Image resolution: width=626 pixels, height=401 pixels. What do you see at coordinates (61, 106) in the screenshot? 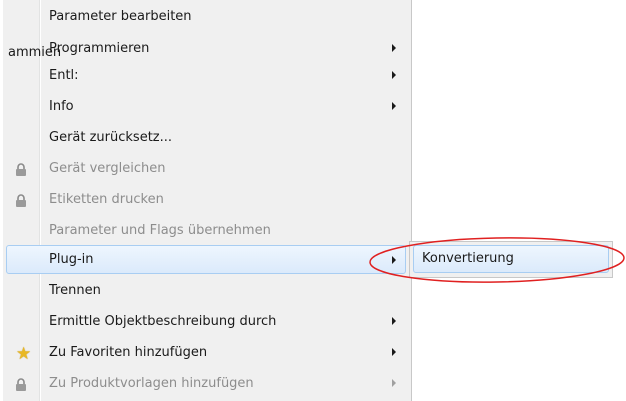
I see `menu-item-label: Info` at bounding box center [61, 106].